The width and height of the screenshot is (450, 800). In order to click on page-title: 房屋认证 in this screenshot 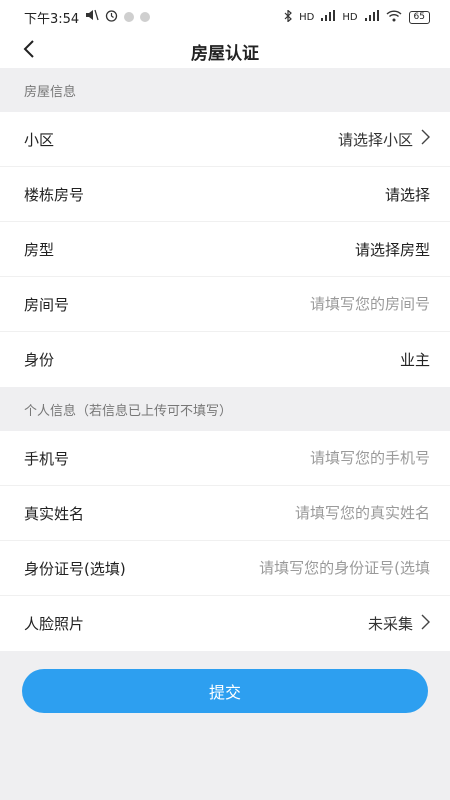, I will do `click(225, 53)`.